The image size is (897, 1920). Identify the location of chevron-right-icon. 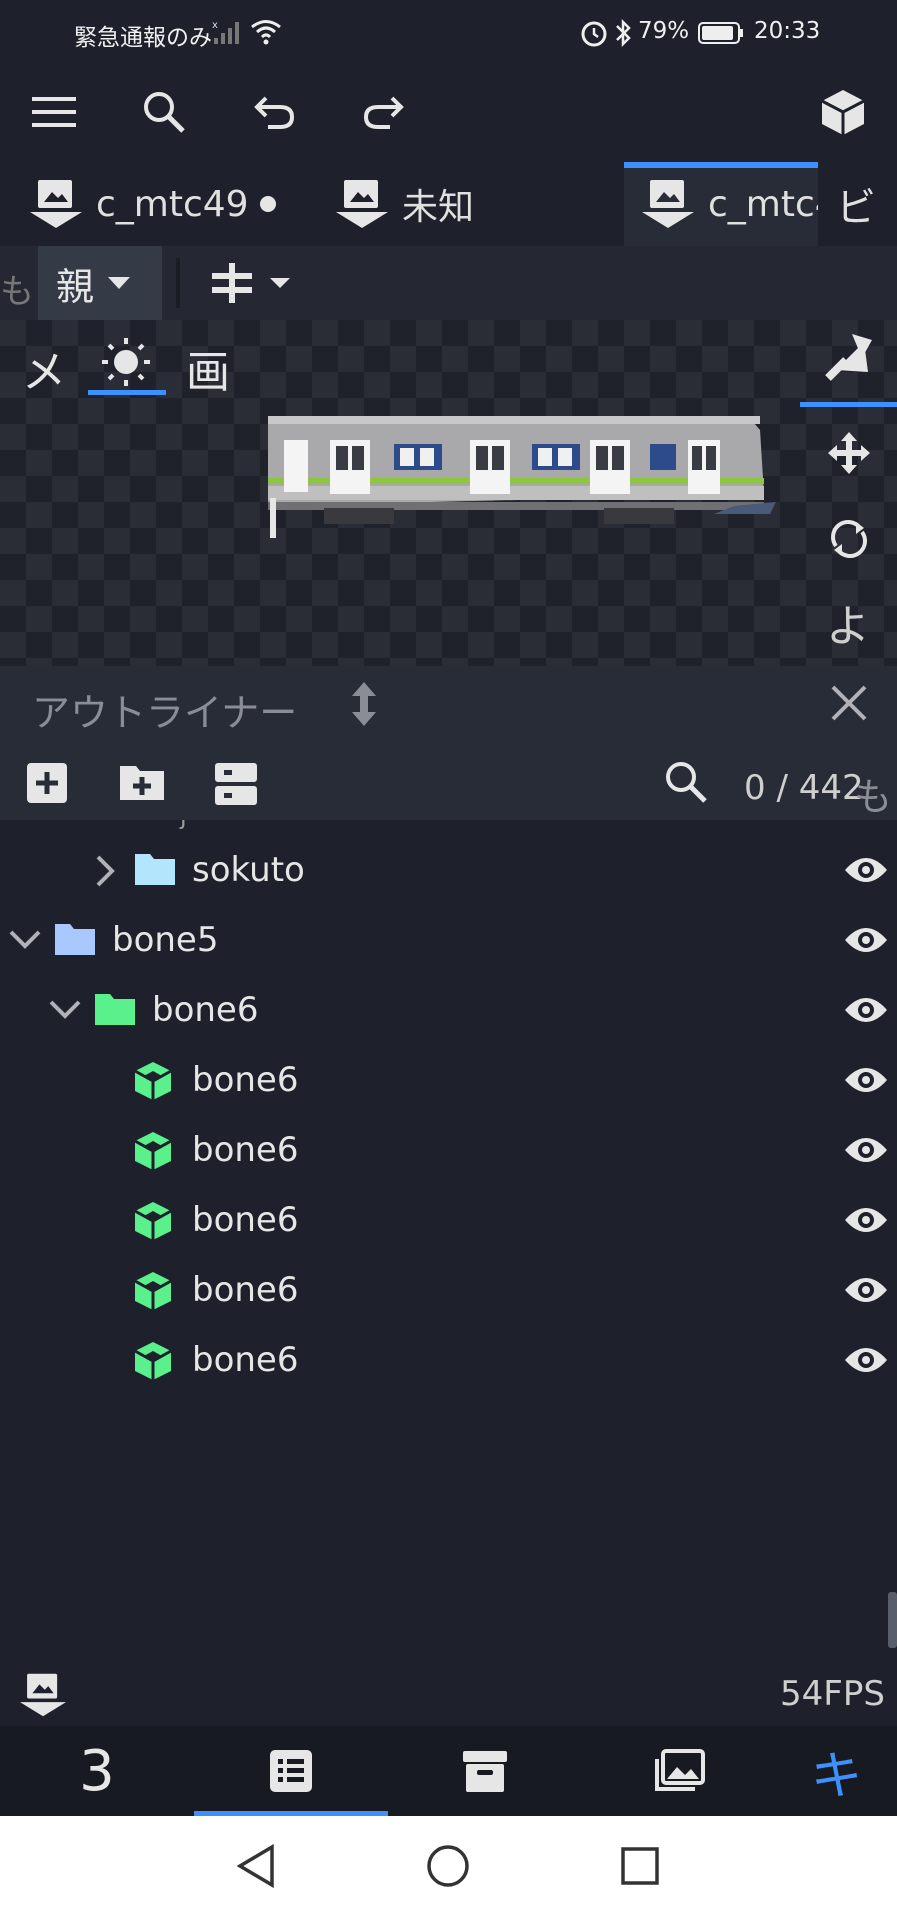
(105, 871).